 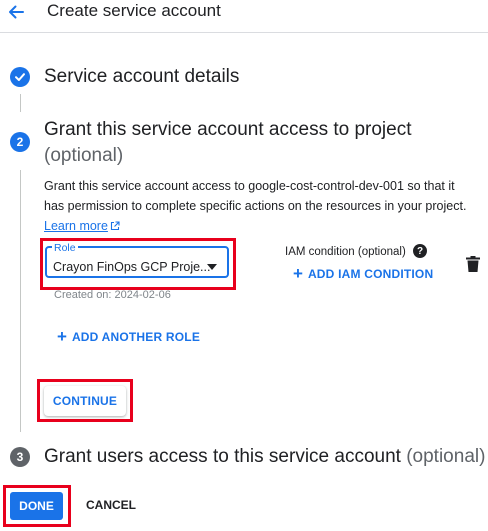 What do you see at coordinates (111, 505) in the screenshot?
I see `cancel-button: CANCEL` at bounding box center [111, 505].